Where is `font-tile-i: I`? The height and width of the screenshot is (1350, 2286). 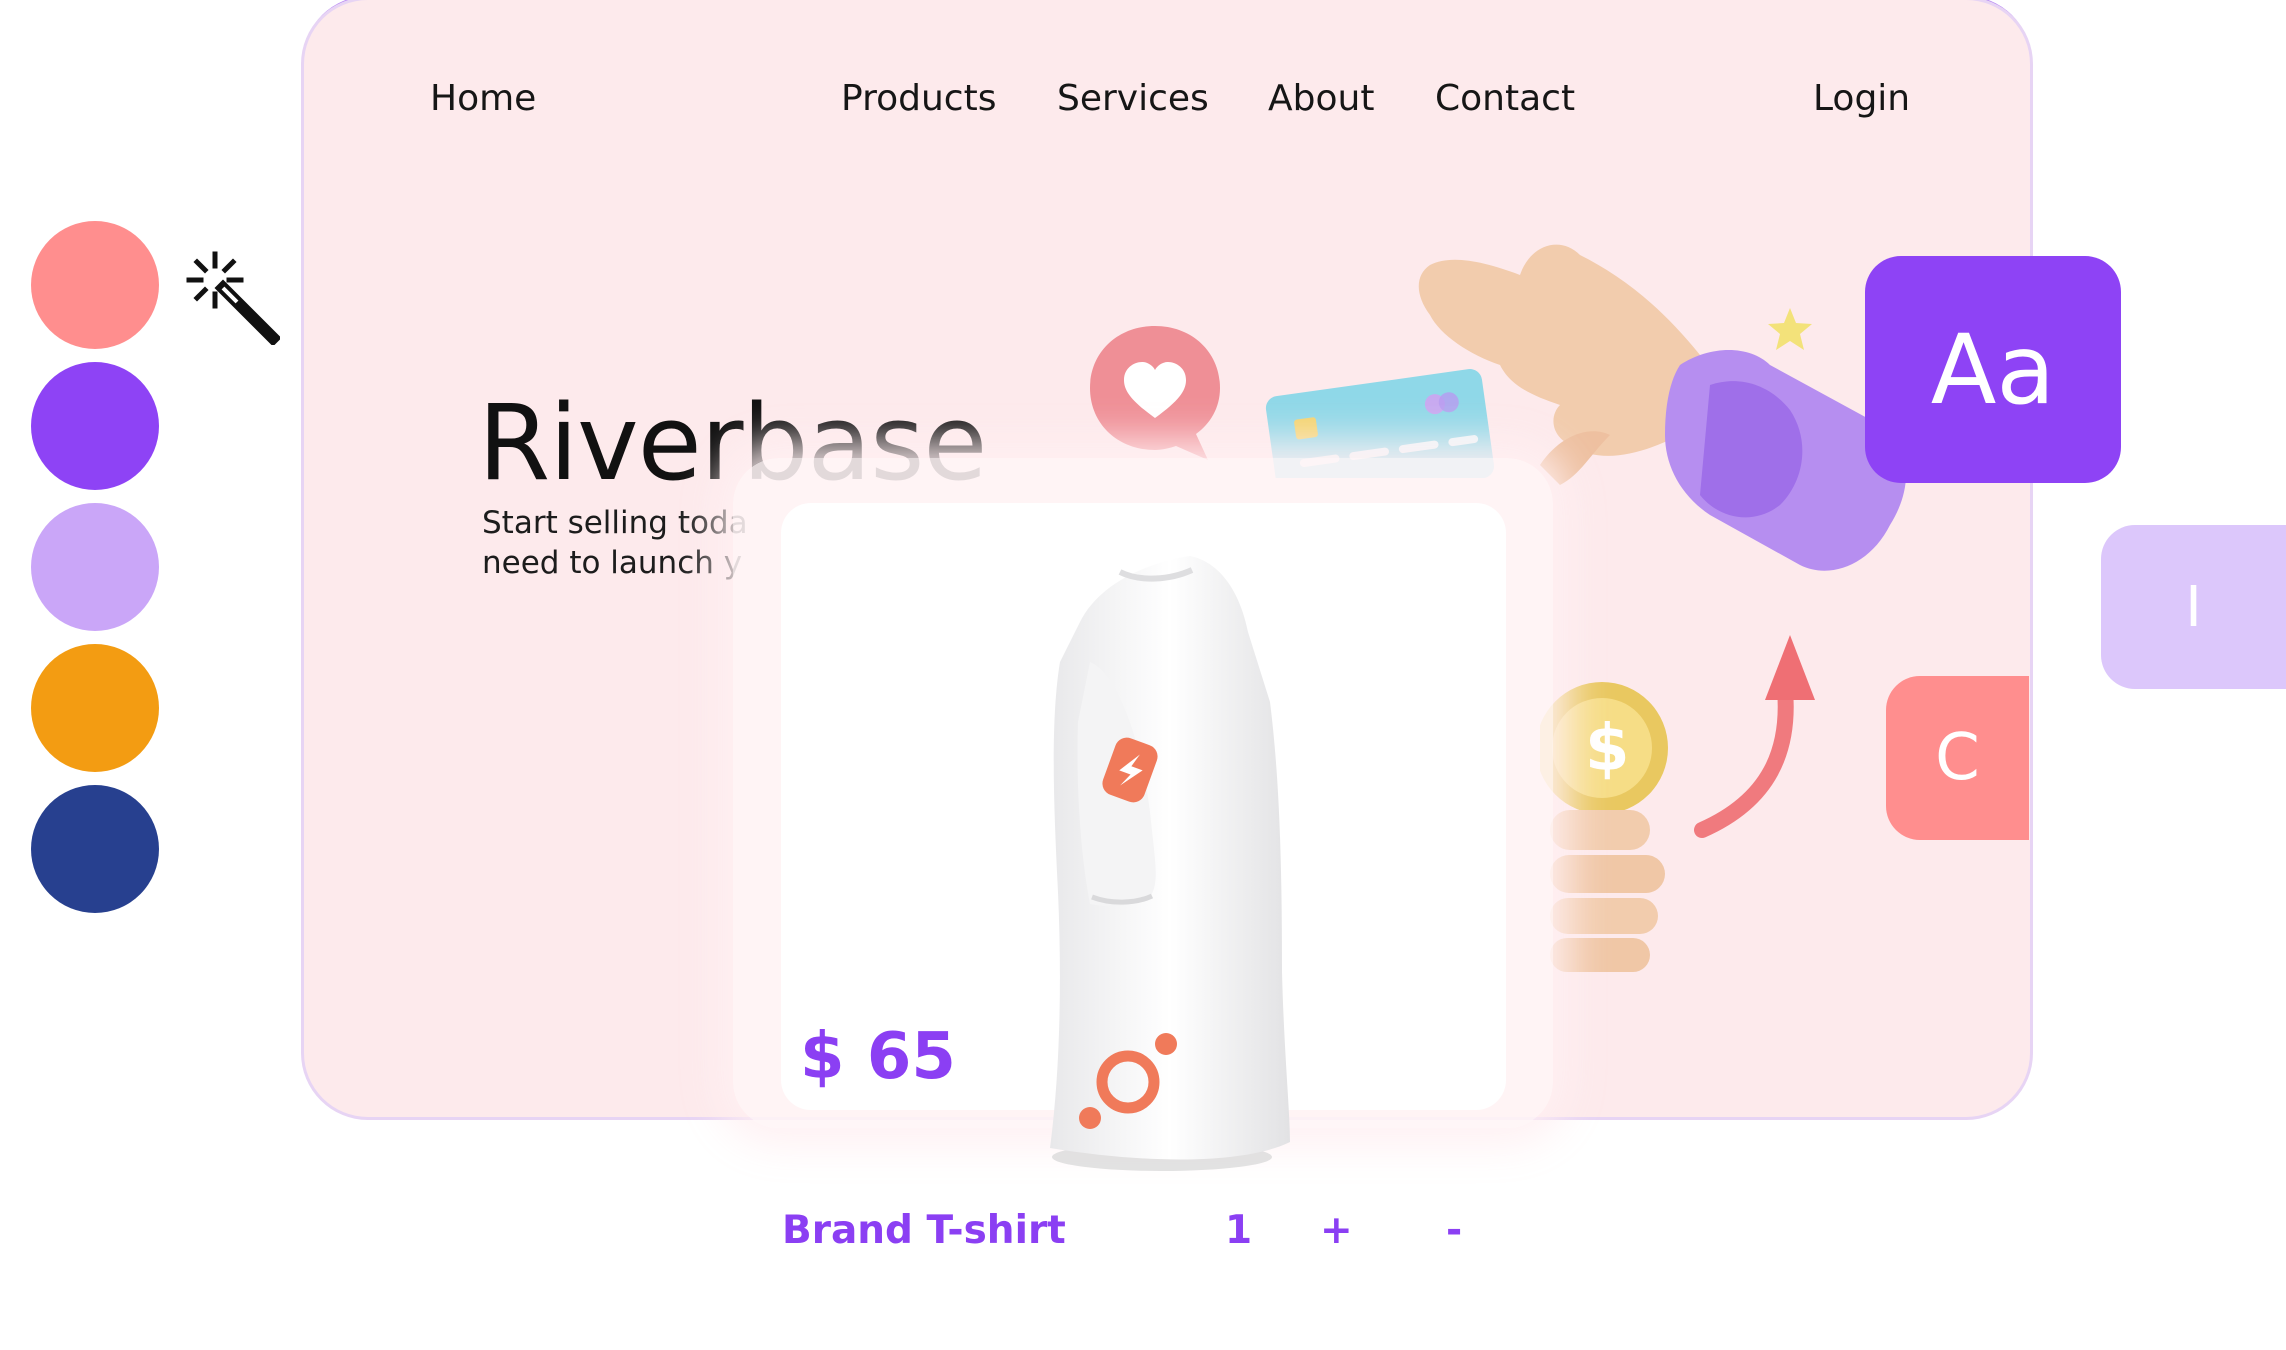 font-tile-i: I is located at coordinates (2193, 607).